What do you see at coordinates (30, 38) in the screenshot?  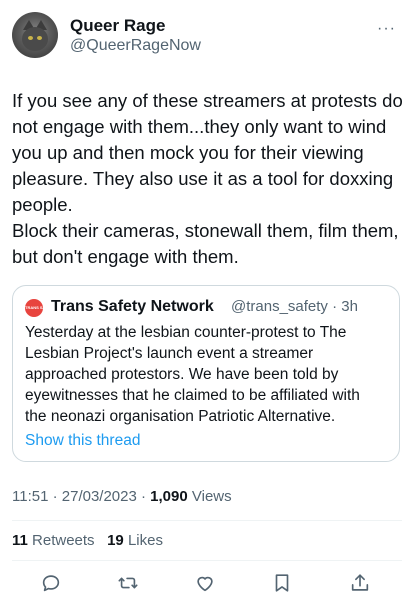 I see `cat-eye-left` at bounding box center [30, 38].